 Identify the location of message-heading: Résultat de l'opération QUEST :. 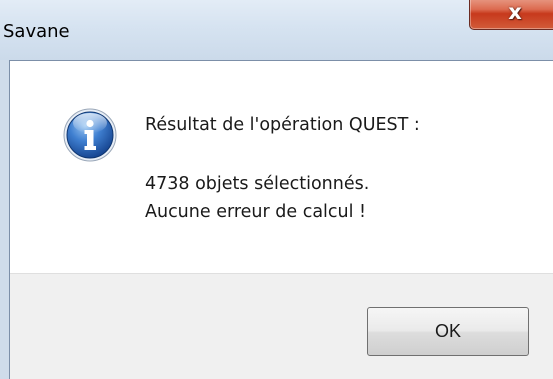
(282, 125).